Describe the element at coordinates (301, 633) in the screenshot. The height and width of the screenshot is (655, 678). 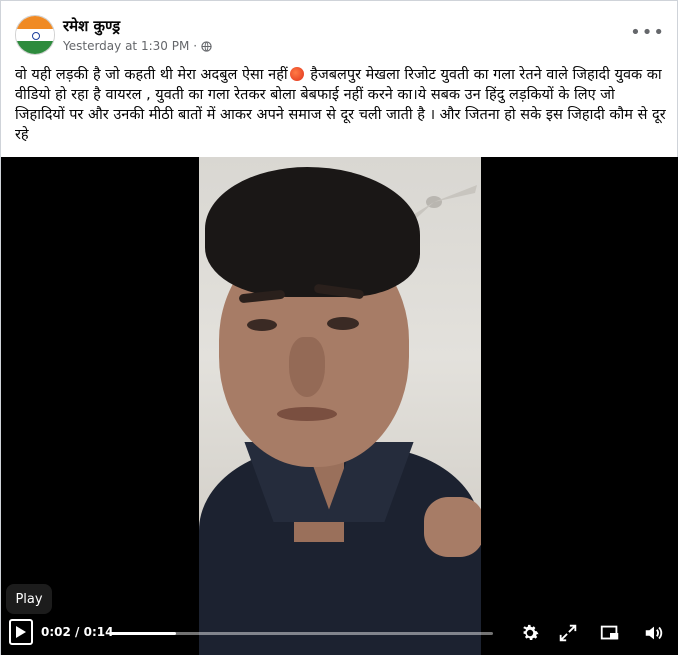
I see `progress-bar` at that location.